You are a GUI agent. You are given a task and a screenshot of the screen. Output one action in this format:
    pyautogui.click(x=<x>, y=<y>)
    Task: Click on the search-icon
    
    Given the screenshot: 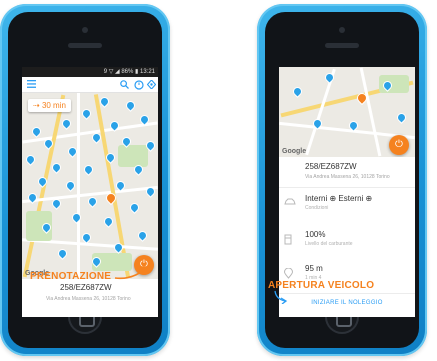 What is the action you would take?
    pyautogui.click(x=124, y=85)
    